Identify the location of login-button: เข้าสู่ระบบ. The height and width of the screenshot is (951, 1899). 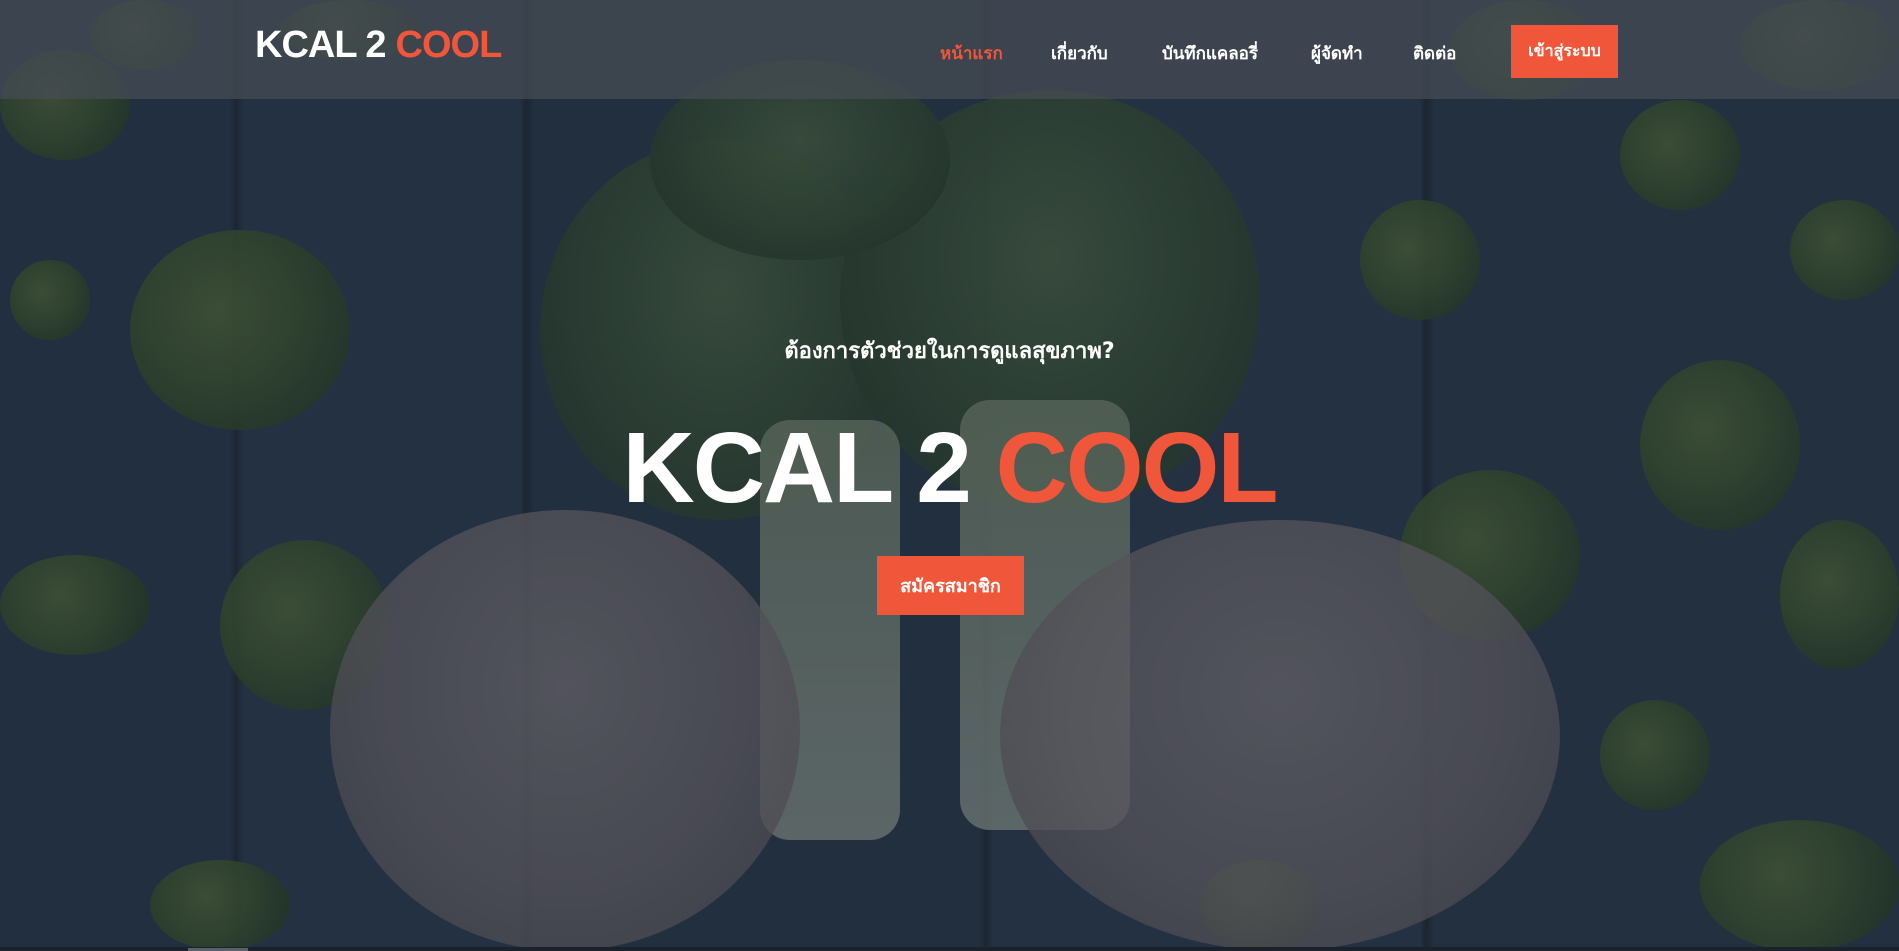
(1564, 51).